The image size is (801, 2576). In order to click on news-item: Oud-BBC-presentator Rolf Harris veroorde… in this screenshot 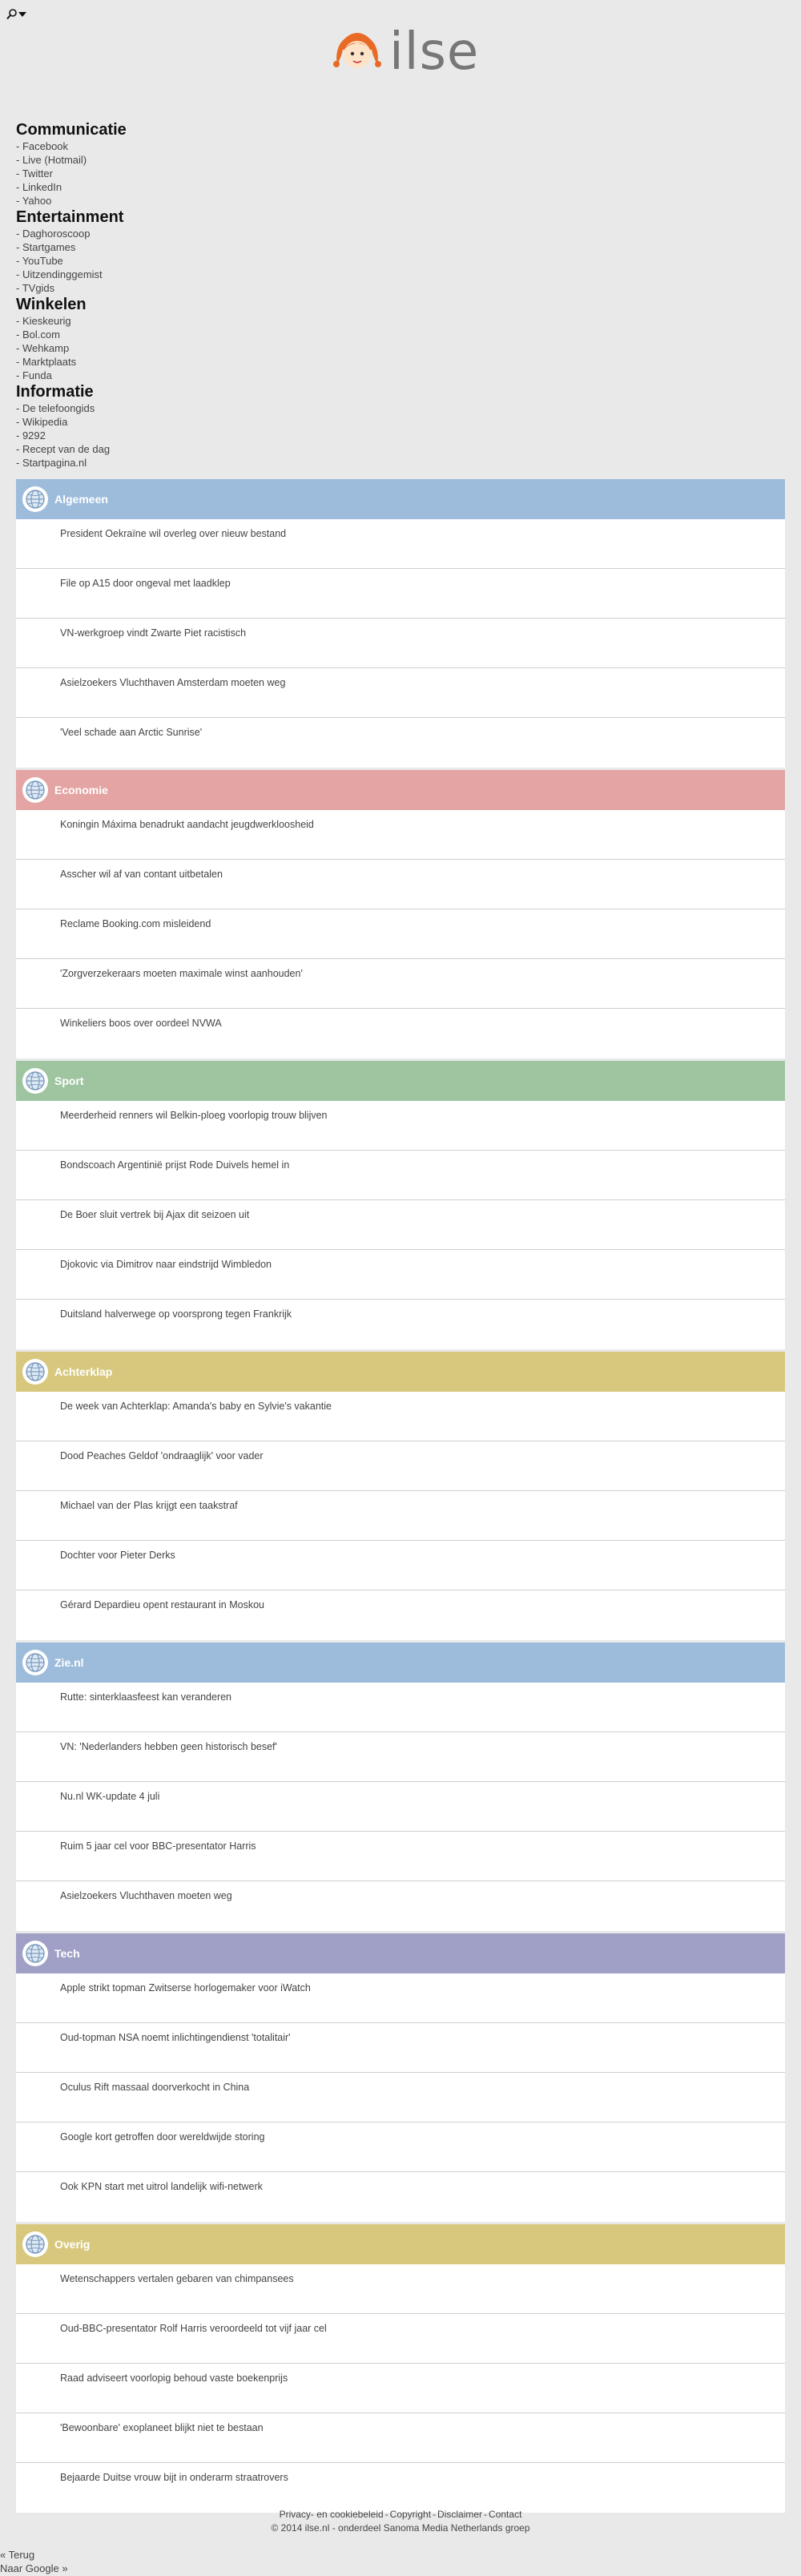, I will do `click(400, 2339)`.